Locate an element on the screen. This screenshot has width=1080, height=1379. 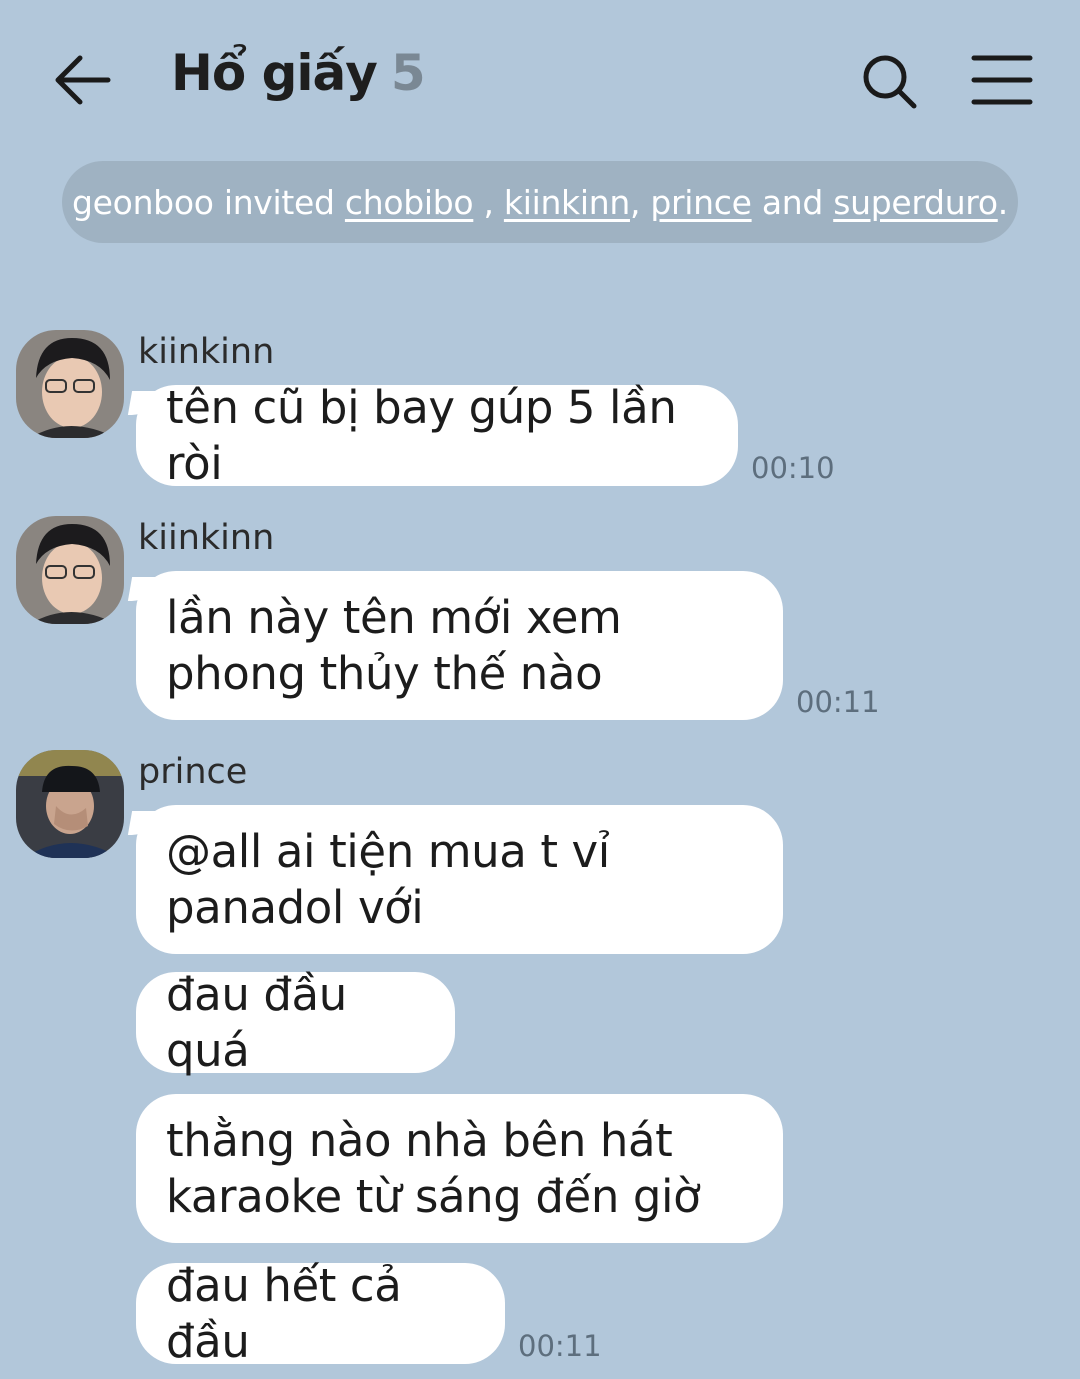
search-button is located at coordinates (890, 82).